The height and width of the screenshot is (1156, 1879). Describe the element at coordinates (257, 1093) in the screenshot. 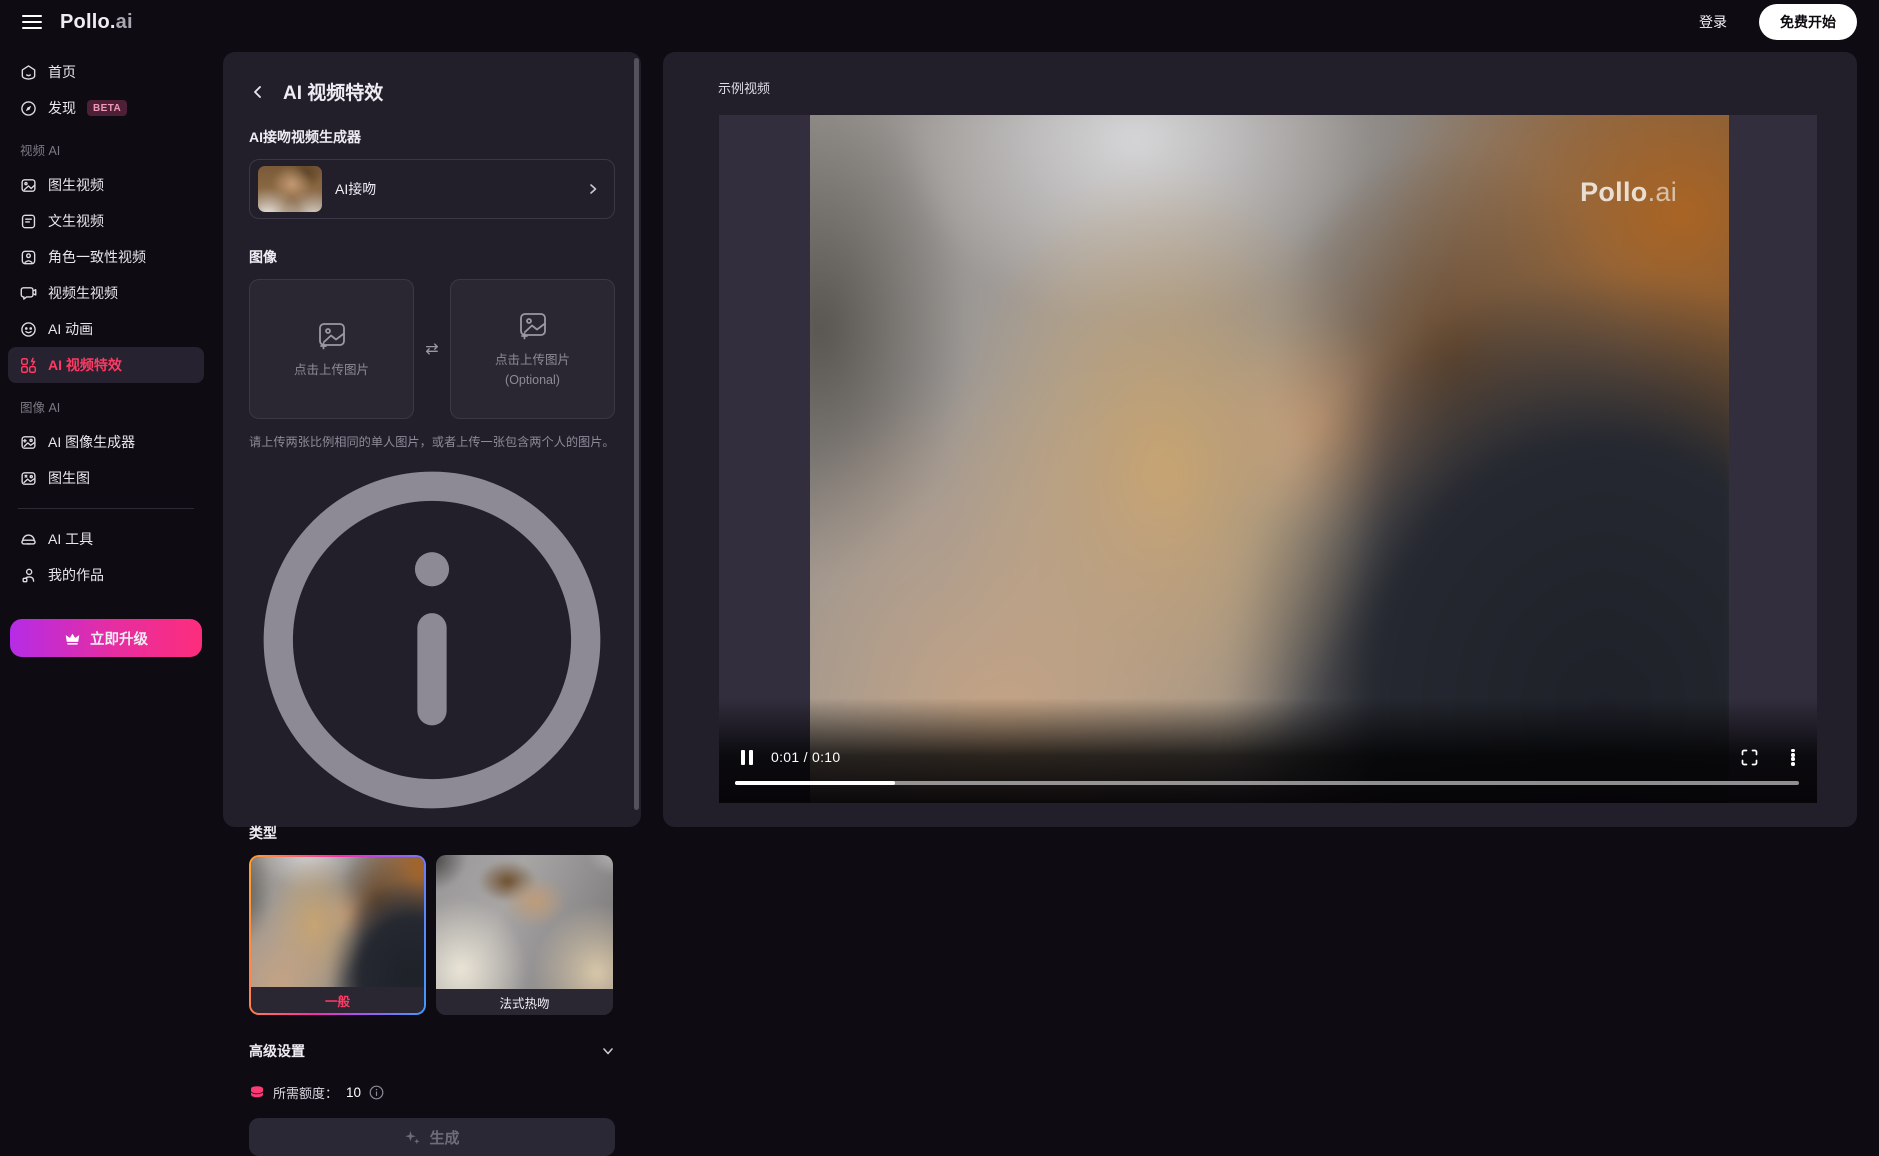

I see `credits-icon` at that location.